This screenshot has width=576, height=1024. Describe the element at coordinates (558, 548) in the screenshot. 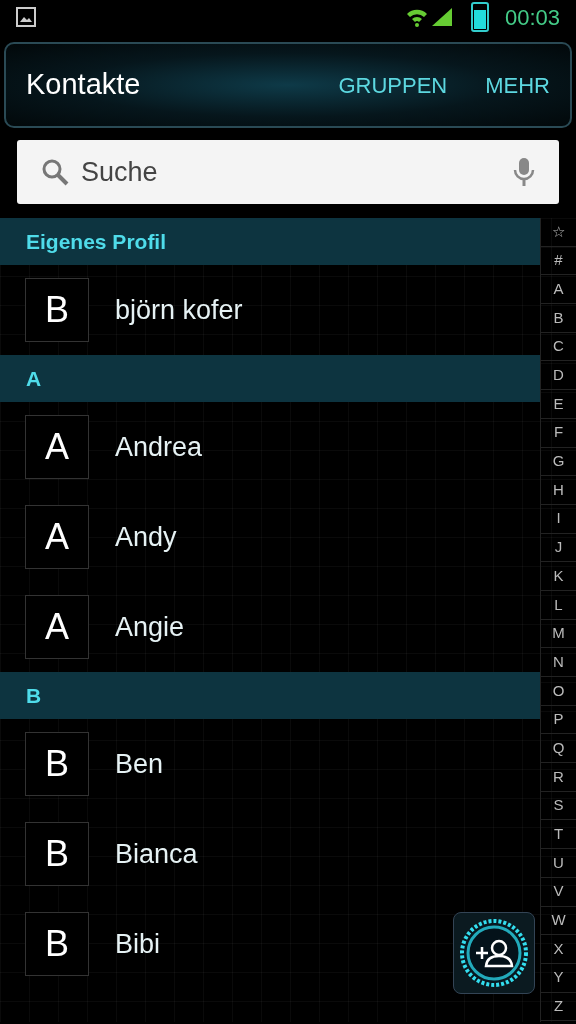

I see `index-letter: J` at that location.